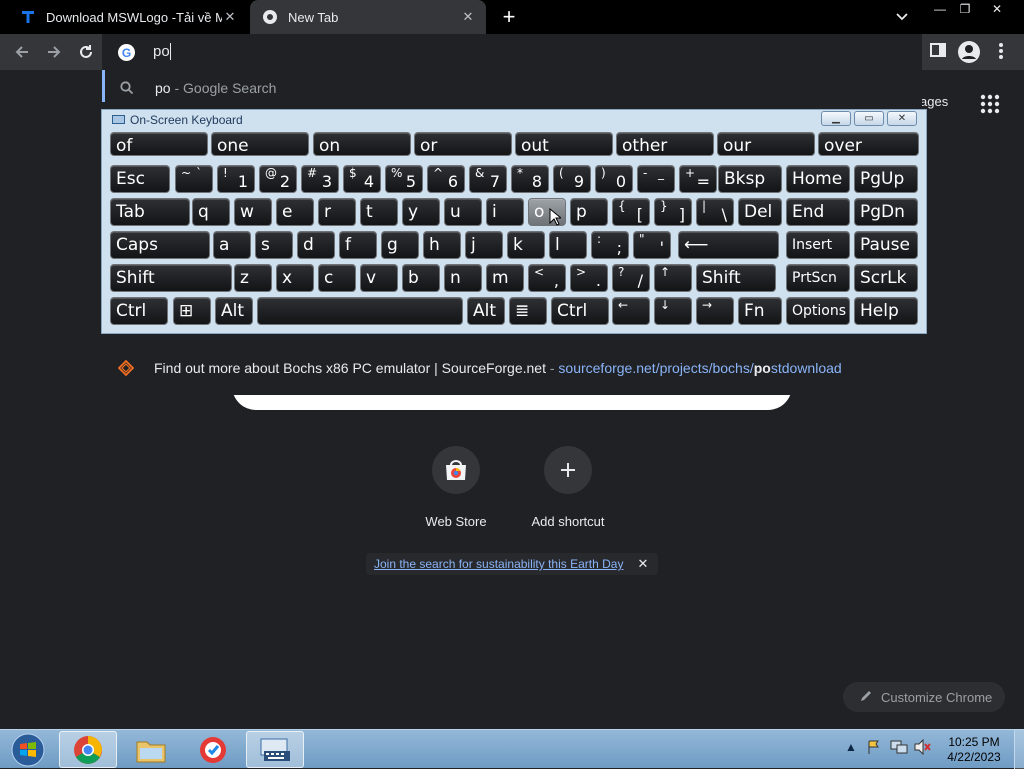 The width and height of the screenshot is (1024, 769). Describe the element at coordinates (568, 245) in the screenshot. I see `osk-key-l: l` at that location.